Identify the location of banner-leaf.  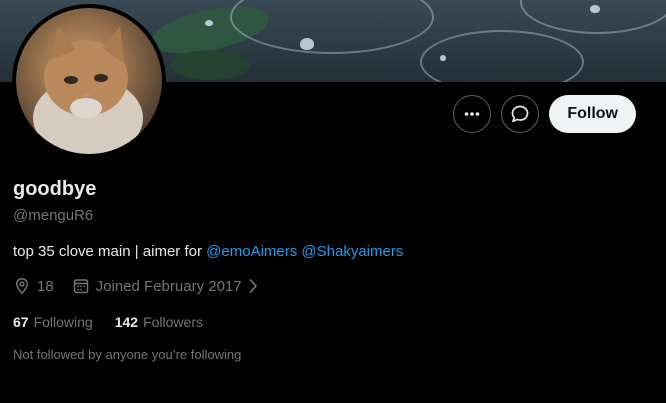
(210, 65).